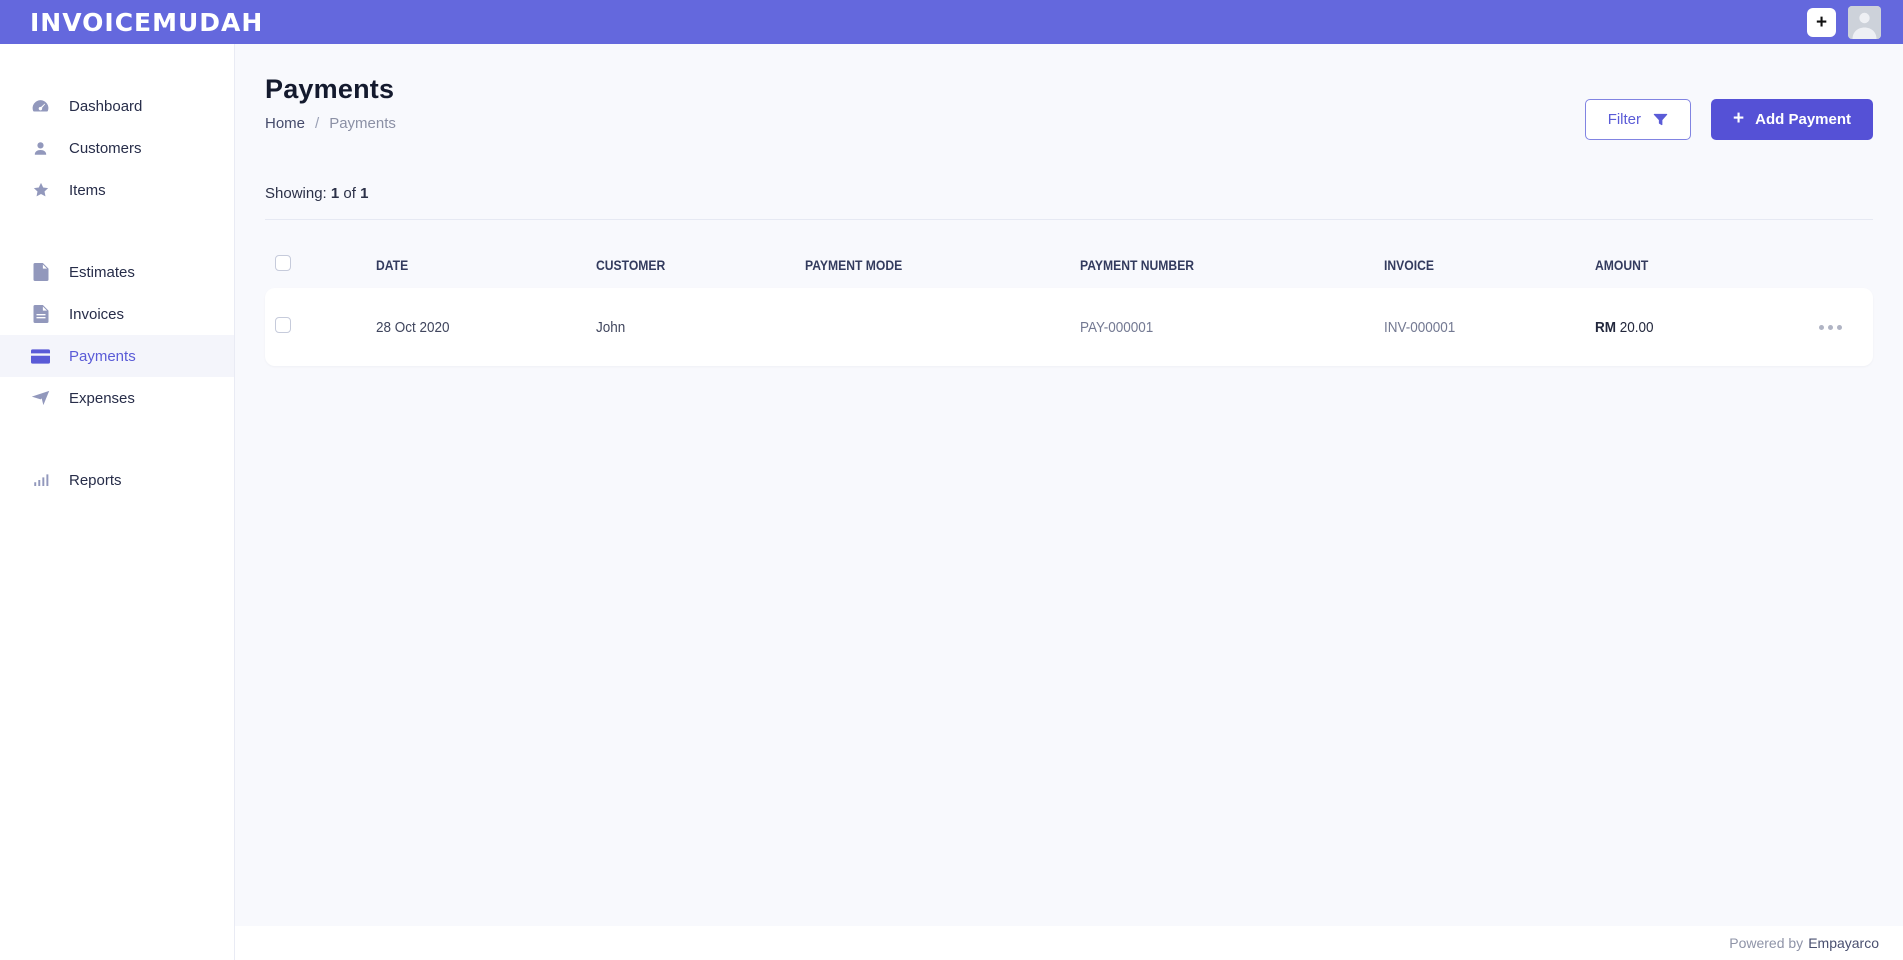  What do you see at coordinates (611, 327) in the screenshot?
I see `cell-customer: John` at bounding box center [611, 327].